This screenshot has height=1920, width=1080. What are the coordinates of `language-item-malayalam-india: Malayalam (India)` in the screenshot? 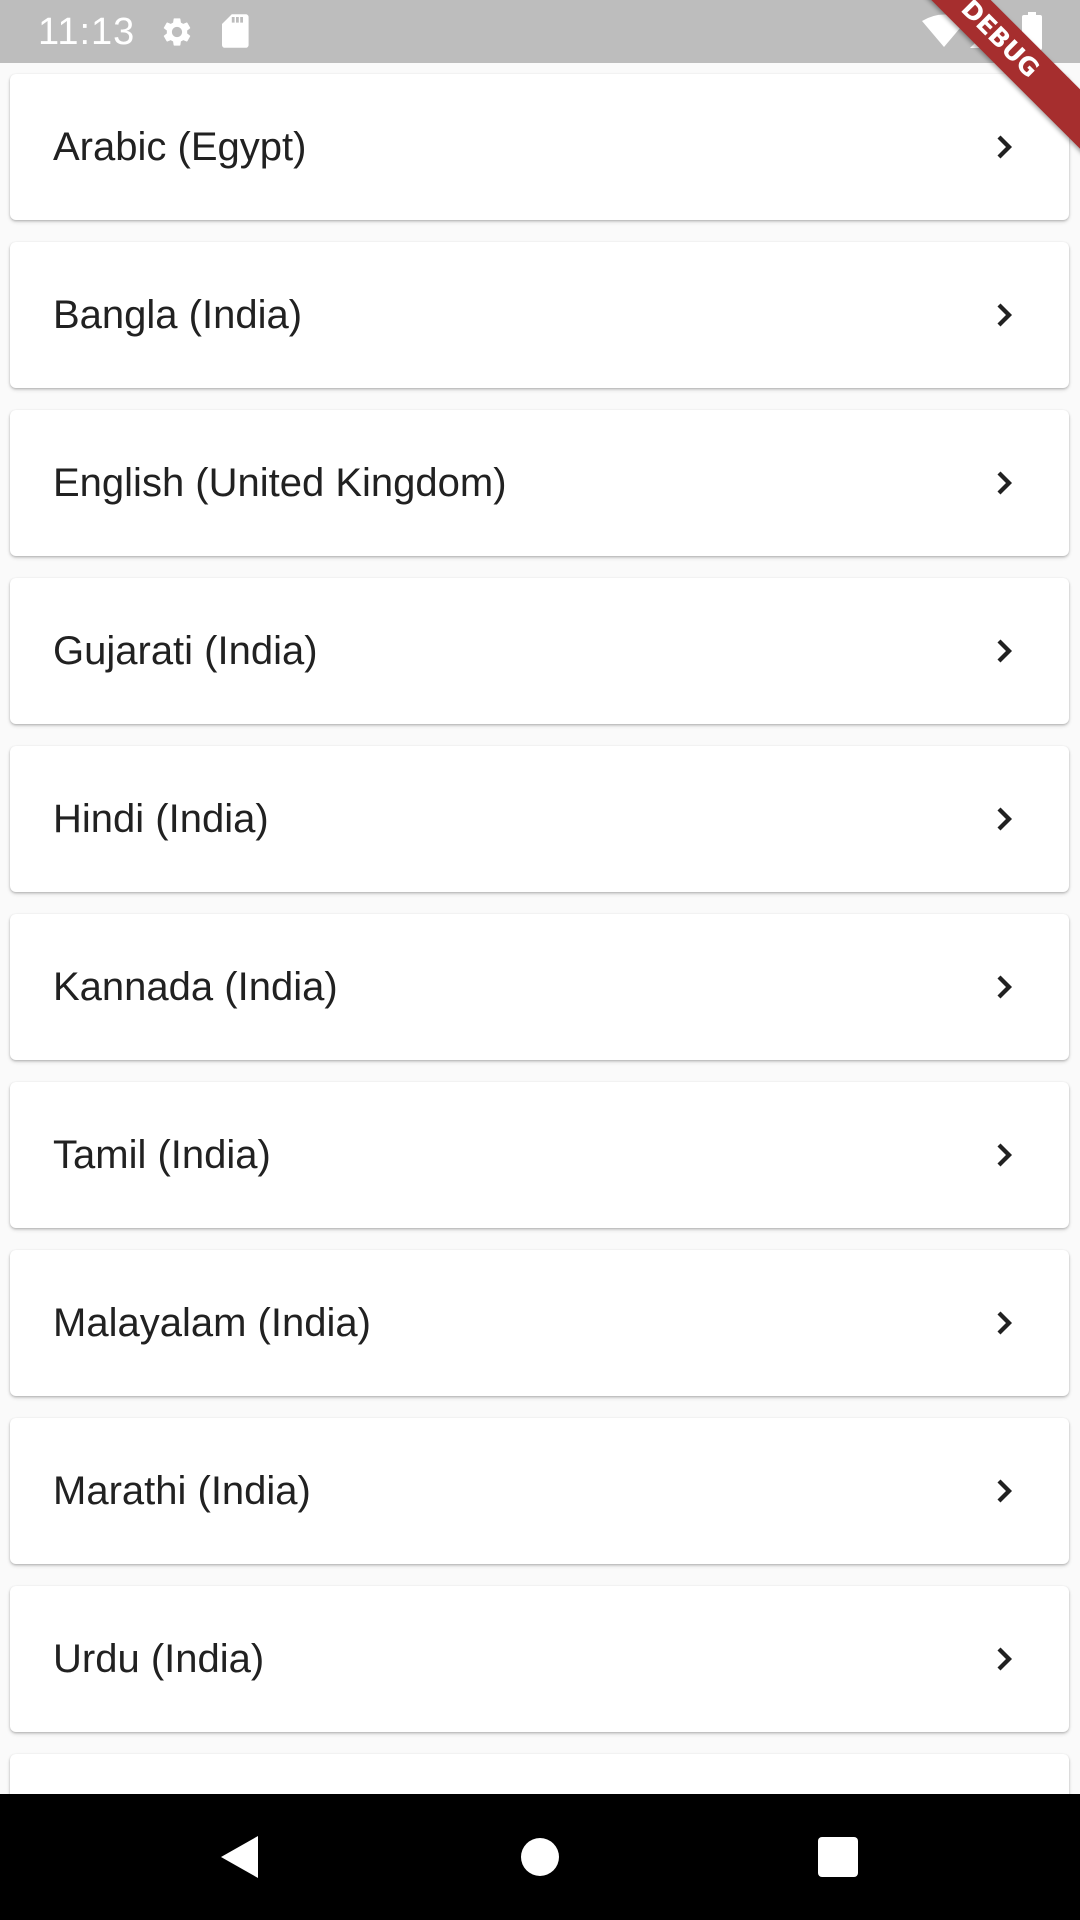 It's located at (539, 1323).